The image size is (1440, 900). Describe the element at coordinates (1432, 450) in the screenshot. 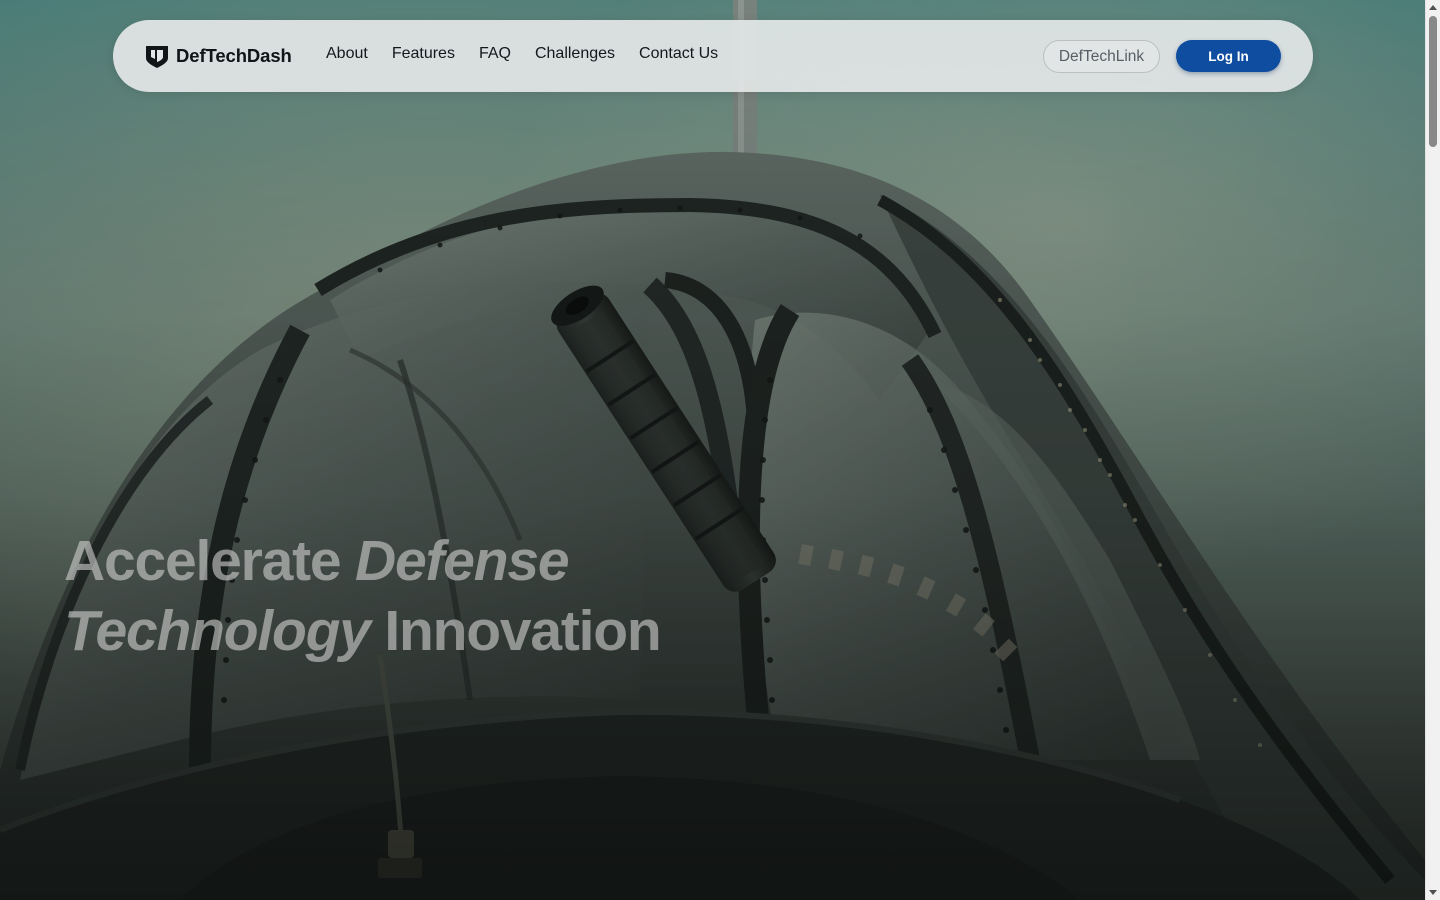

I see `page-scrollbar` at that location.